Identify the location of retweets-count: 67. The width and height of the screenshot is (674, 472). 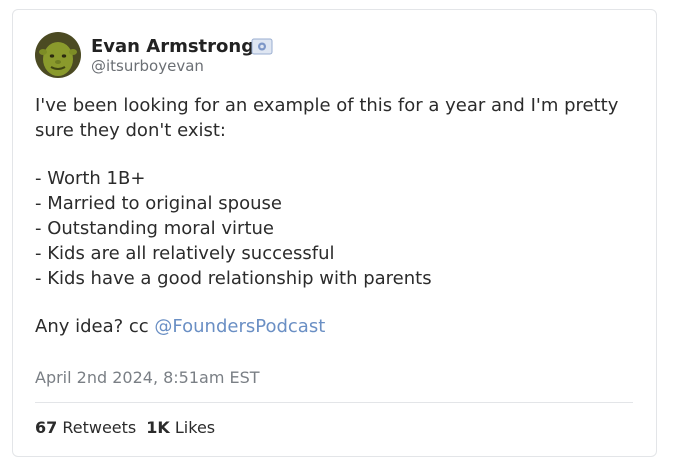
(46, 427).